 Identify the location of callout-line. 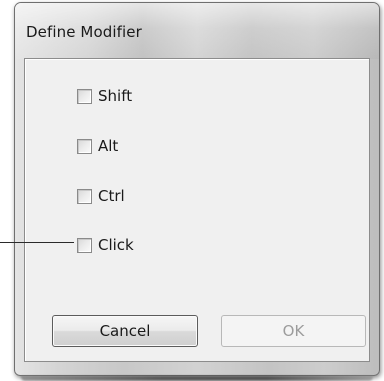
(37, 242).